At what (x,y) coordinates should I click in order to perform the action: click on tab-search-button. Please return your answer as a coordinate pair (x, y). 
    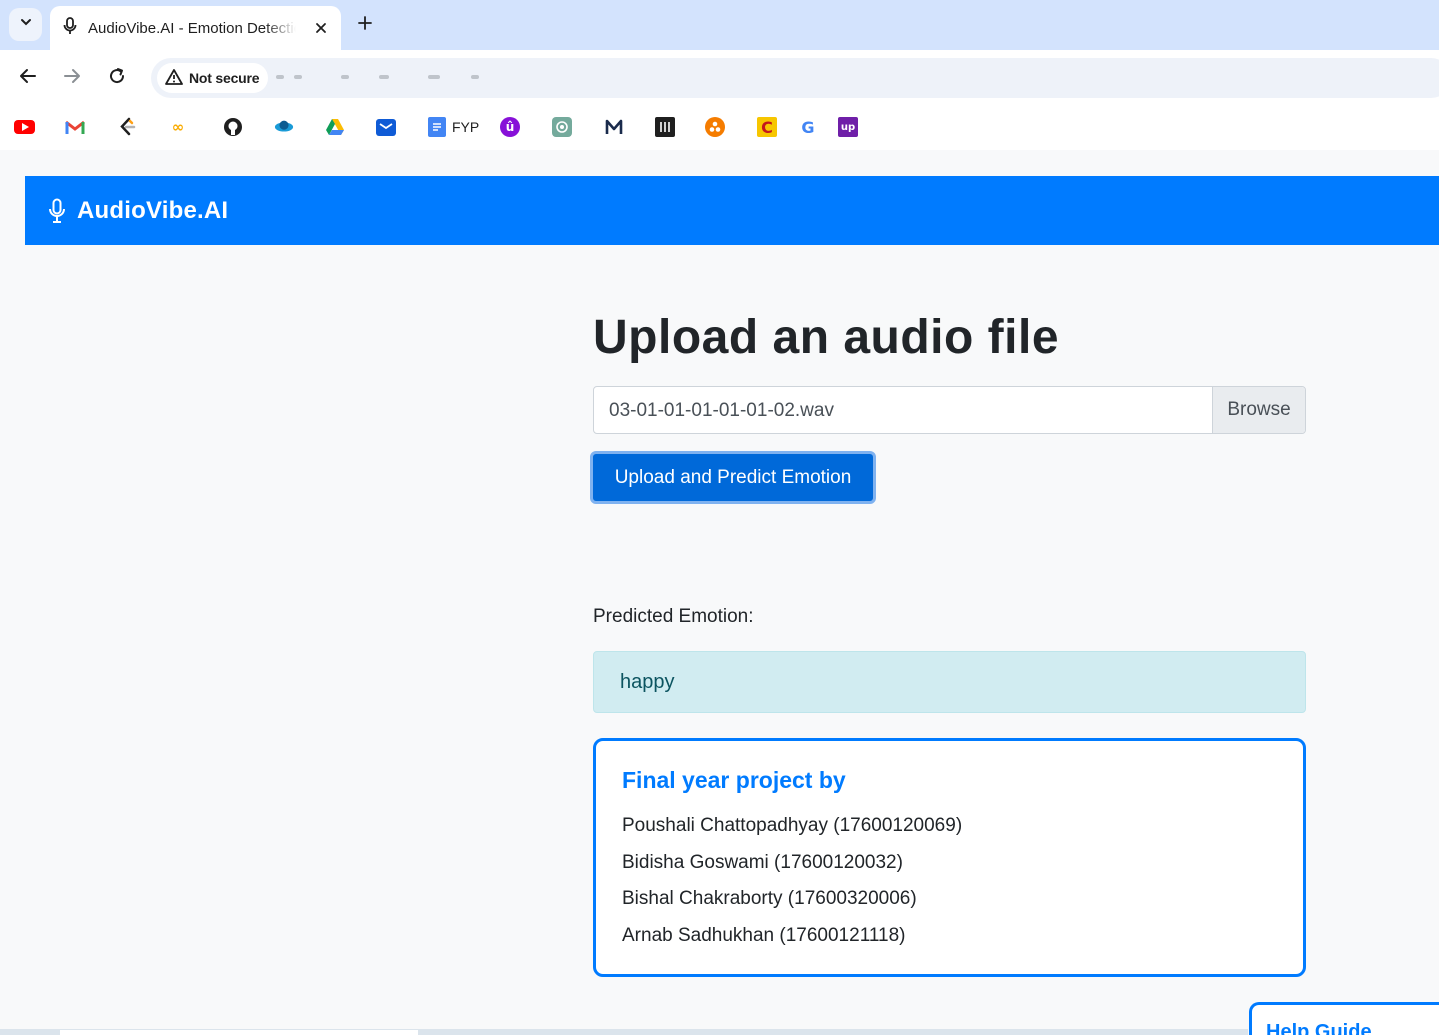
    Looking at the image, I should click on (25, 24).